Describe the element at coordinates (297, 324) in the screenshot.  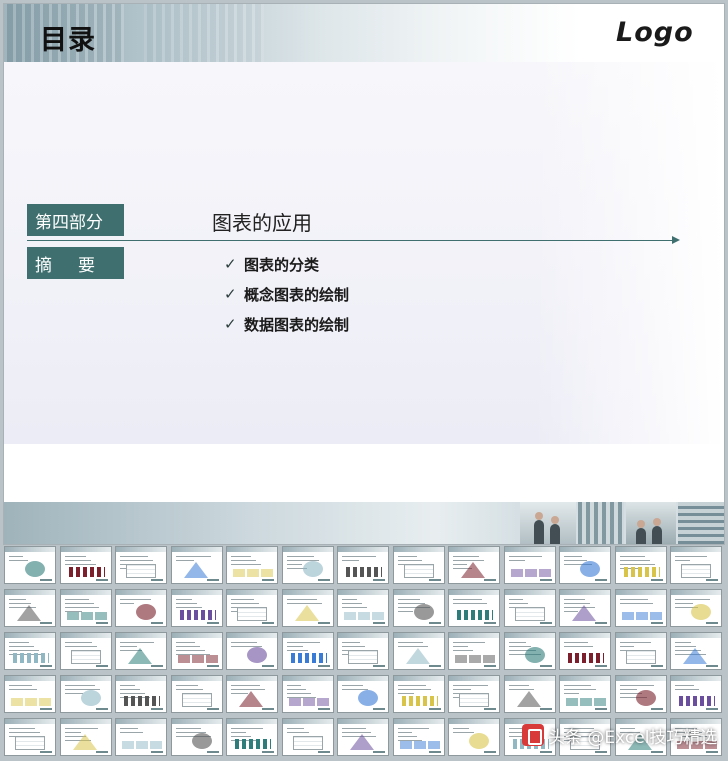
I see `bullet-text: 数据图表的绘制` at that location.